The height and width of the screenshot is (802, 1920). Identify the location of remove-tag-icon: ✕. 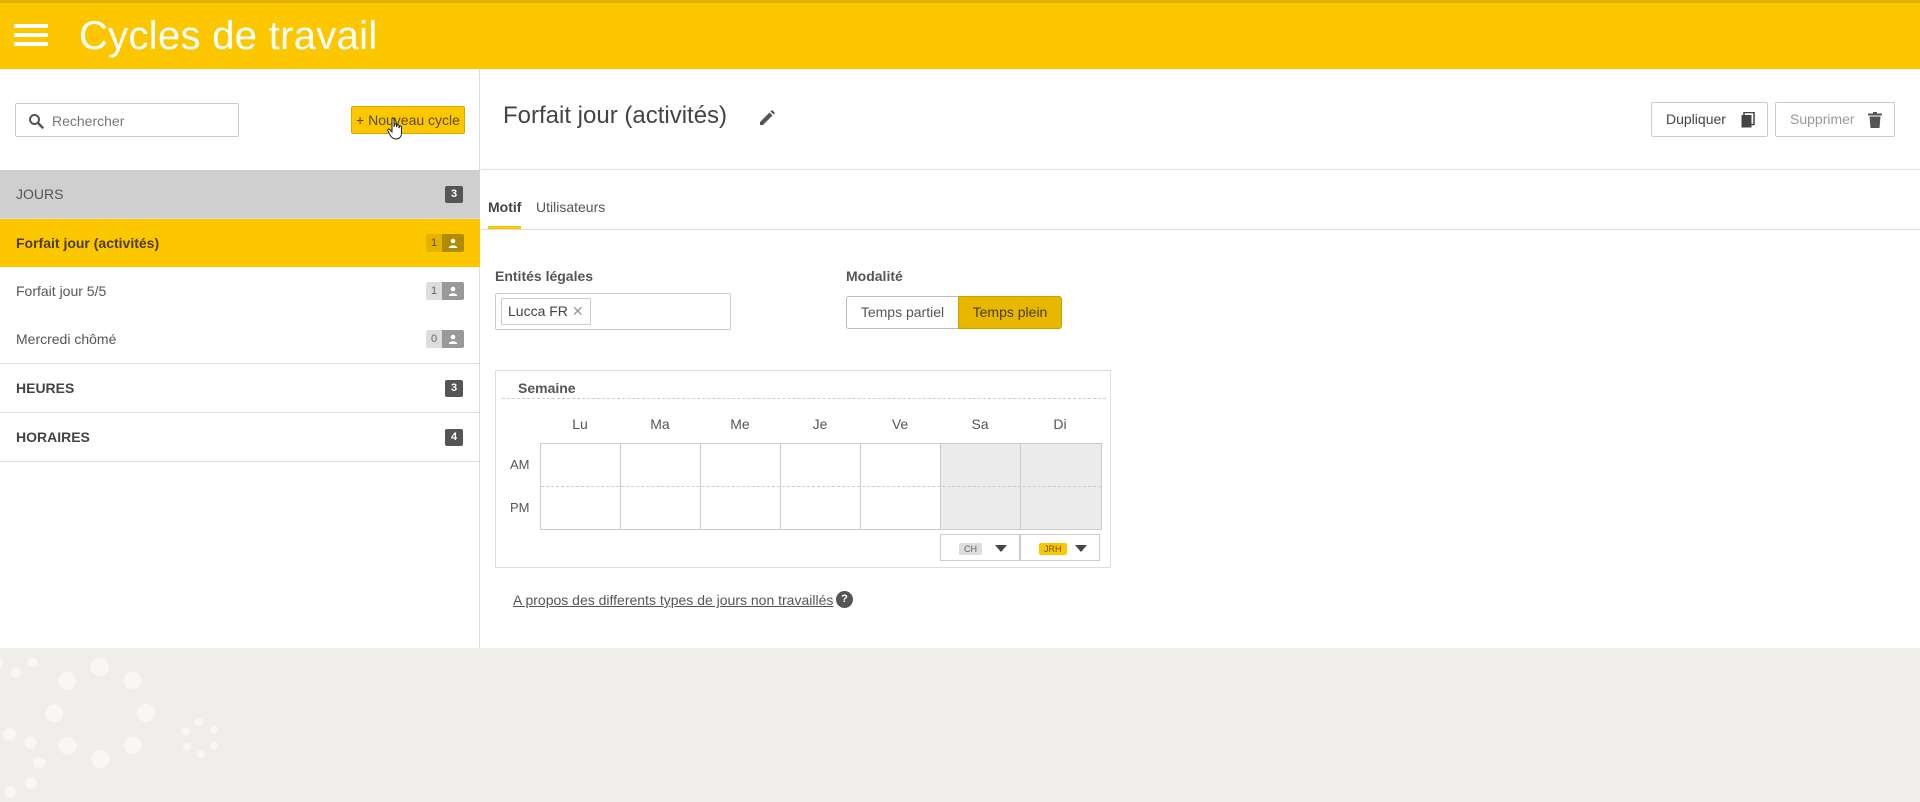
(578, 311).